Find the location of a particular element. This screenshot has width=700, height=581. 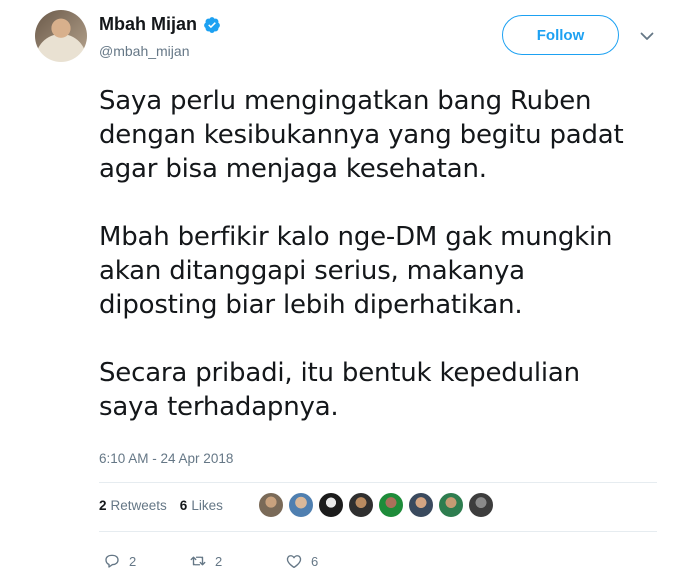

tweet-line: agar bisa menjaga kesehatan. is located at coordinates (293, 169).